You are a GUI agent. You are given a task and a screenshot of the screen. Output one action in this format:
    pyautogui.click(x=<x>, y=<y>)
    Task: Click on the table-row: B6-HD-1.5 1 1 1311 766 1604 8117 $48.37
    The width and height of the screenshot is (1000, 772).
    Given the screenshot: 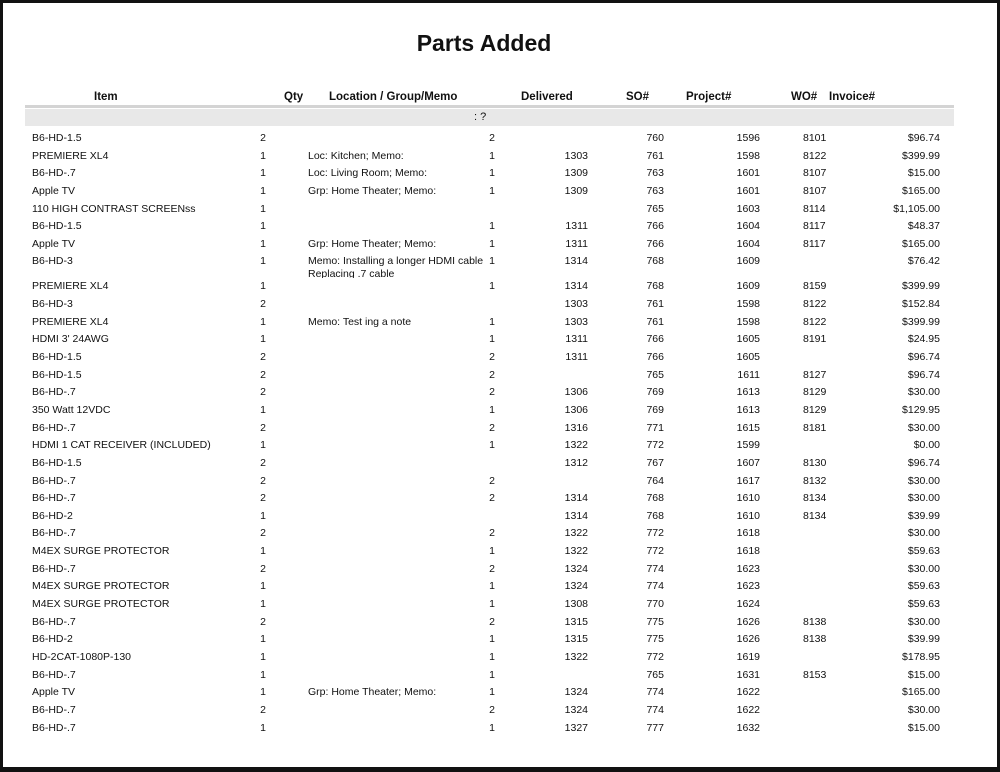 What is the action you would take?
    pyautogui.click(x=501, y=227)
    